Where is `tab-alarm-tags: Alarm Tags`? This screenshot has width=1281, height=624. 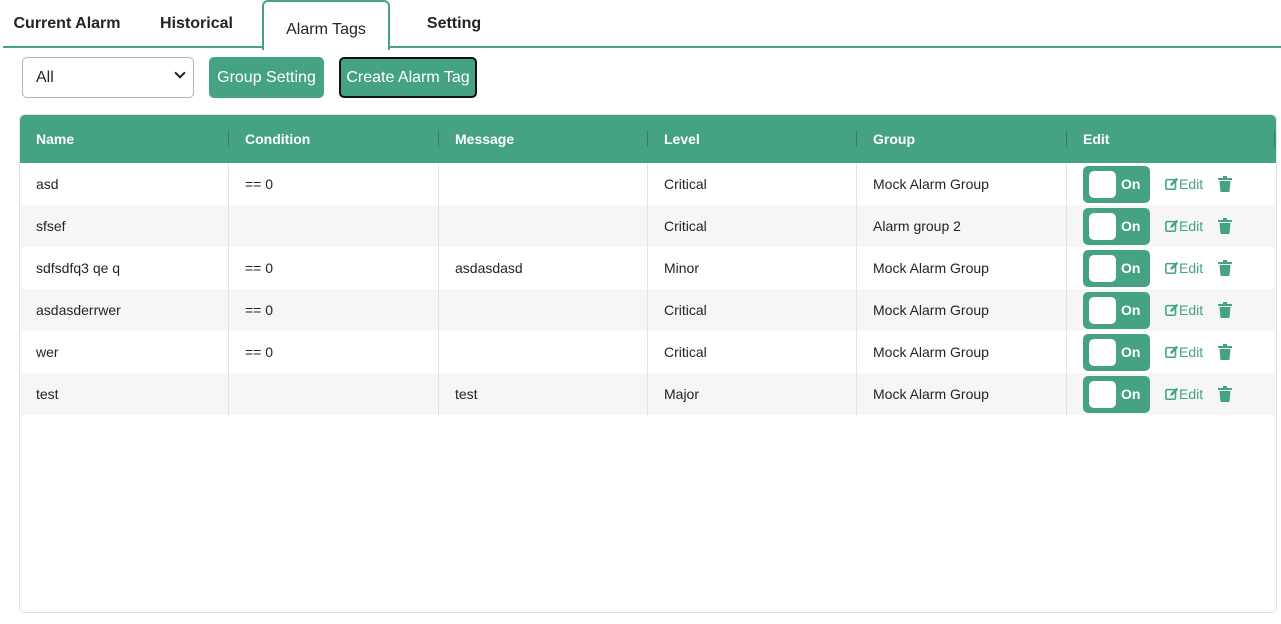 tab-alarm-tags: Alarm Tags is located at coordinates (326, 25).